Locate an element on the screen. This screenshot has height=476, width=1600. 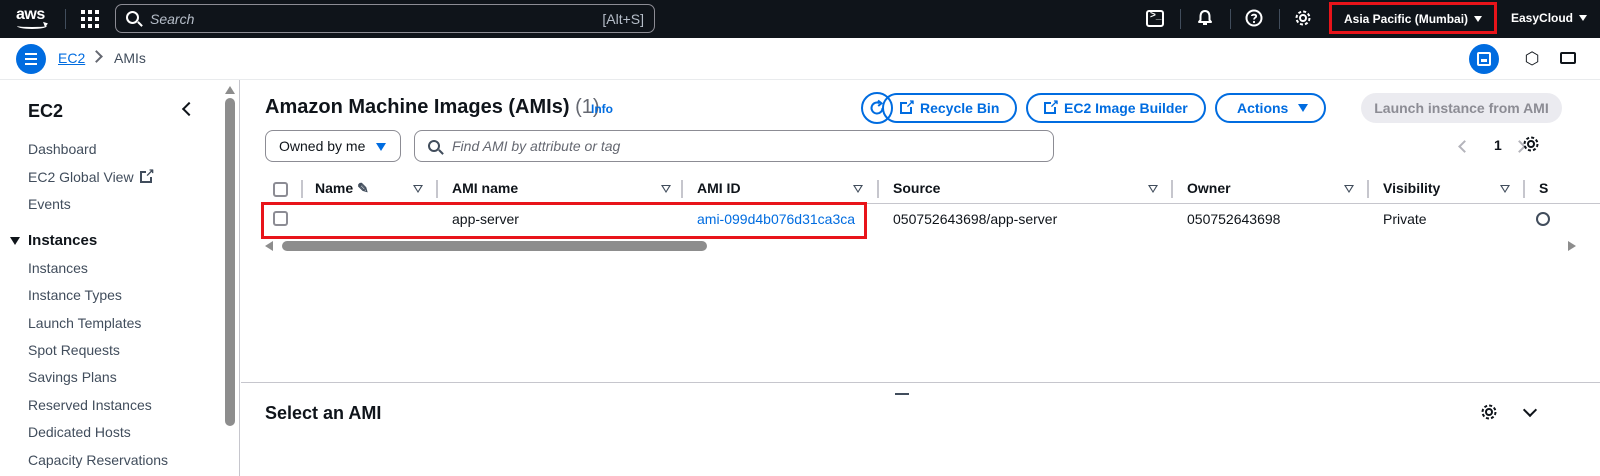
column-header-visibility: Visibility is located at coordinates (1411, 188).